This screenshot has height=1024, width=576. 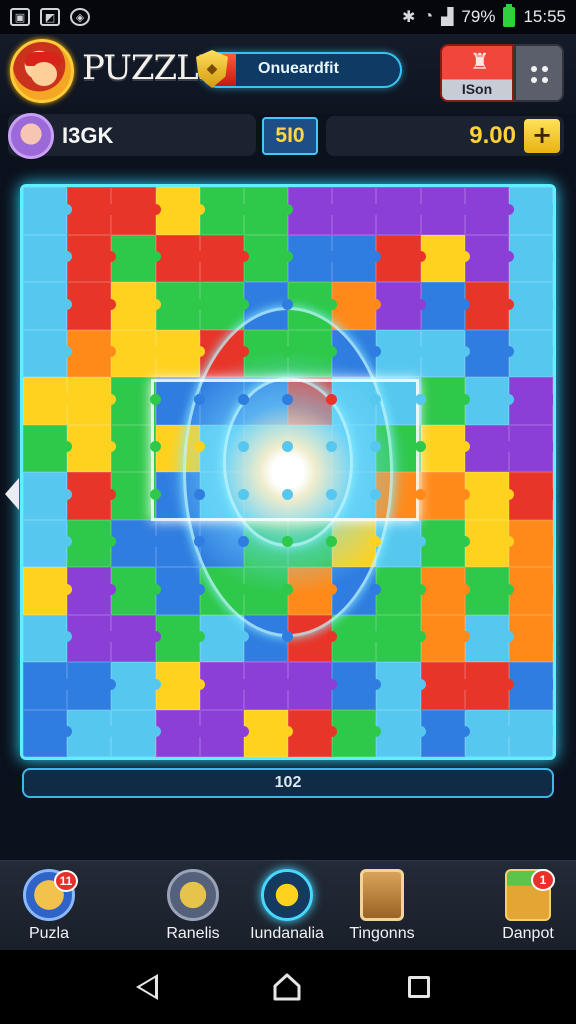 I want to click on nav-item-danpot: 1 Danpot, so click(x=524, y=906).